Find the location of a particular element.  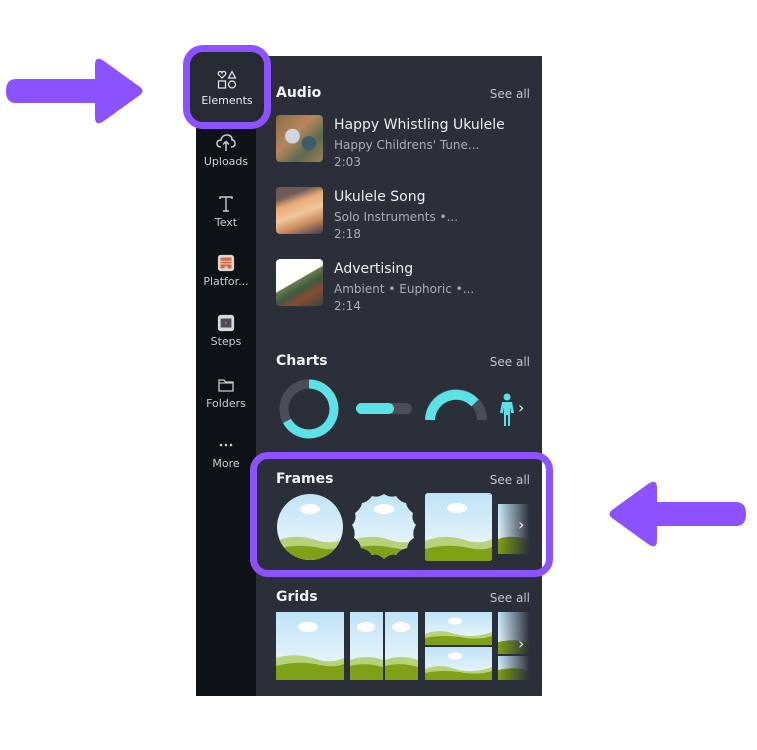

pointer-arrow-right-icon is located at coordinates (74, 91).